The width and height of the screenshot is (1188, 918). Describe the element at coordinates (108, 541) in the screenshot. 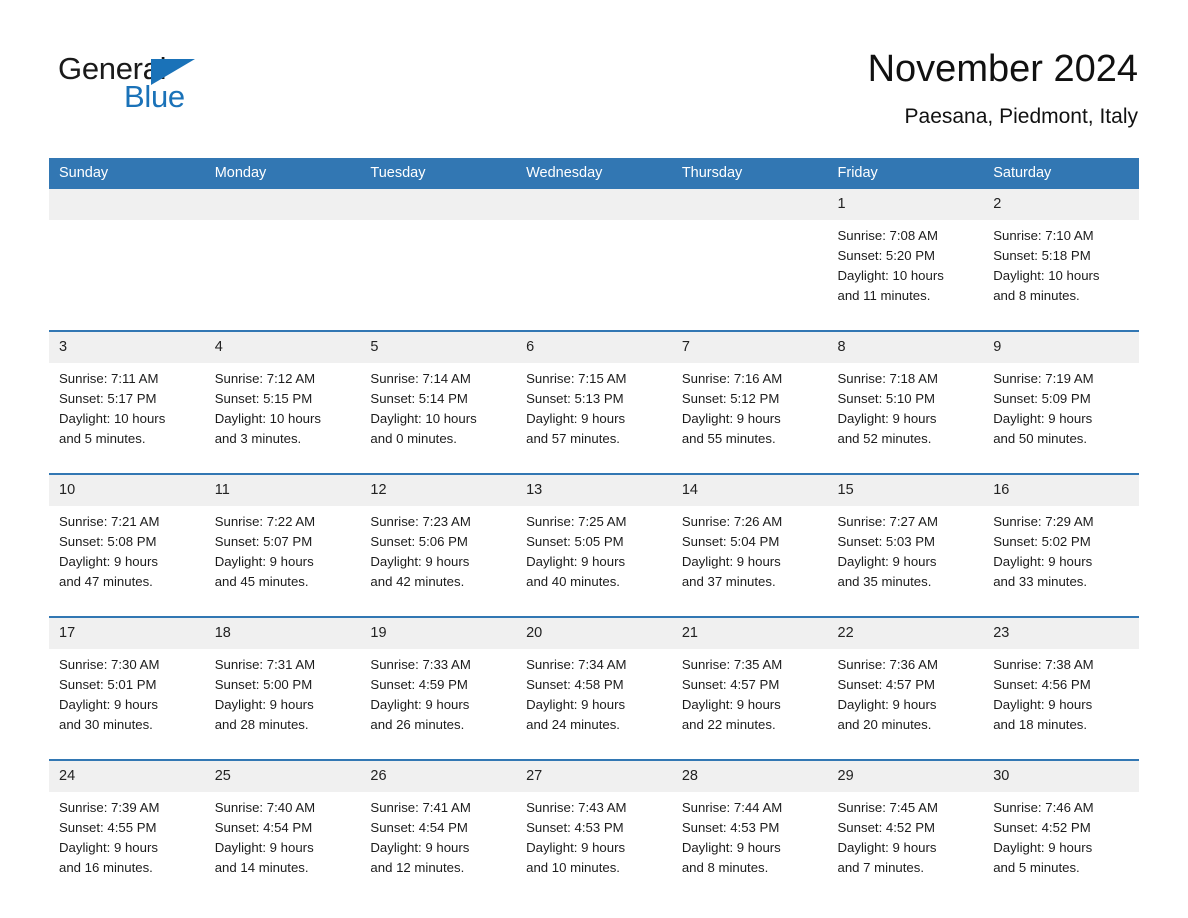

I see `sunset-text: Sunset: 5:08 PM` at that location.